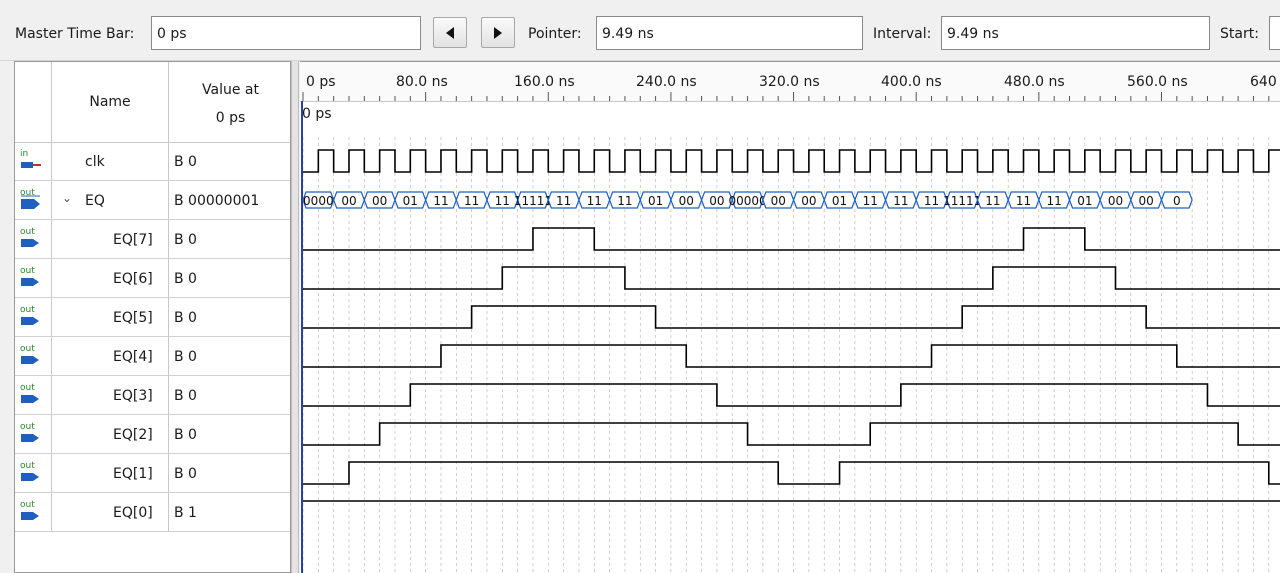 This screenshot has height=573, width=1280. Describe the element at coordinates (902, 34) in the screenshot. I see `interval-label: Interval:` at that location.